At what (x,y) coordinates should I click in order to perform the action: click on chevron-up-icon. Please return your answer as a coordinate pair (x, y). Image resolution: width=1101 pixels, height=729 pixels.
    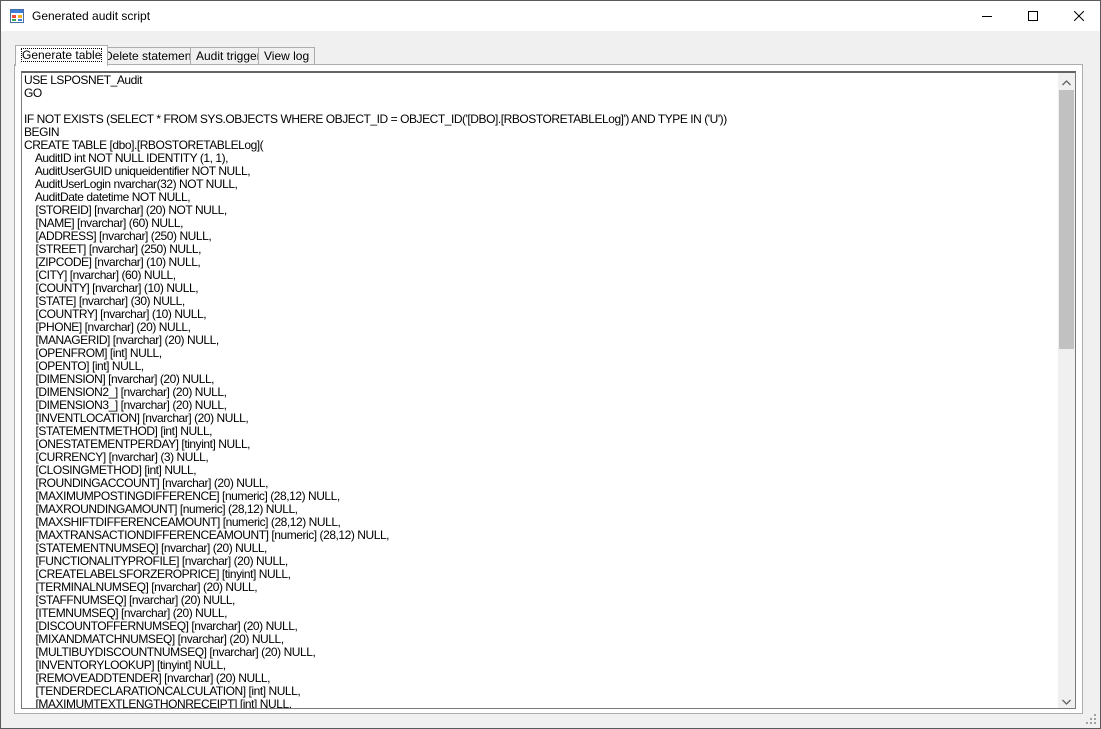
    Looking at the image, I should click on (1066, 82).